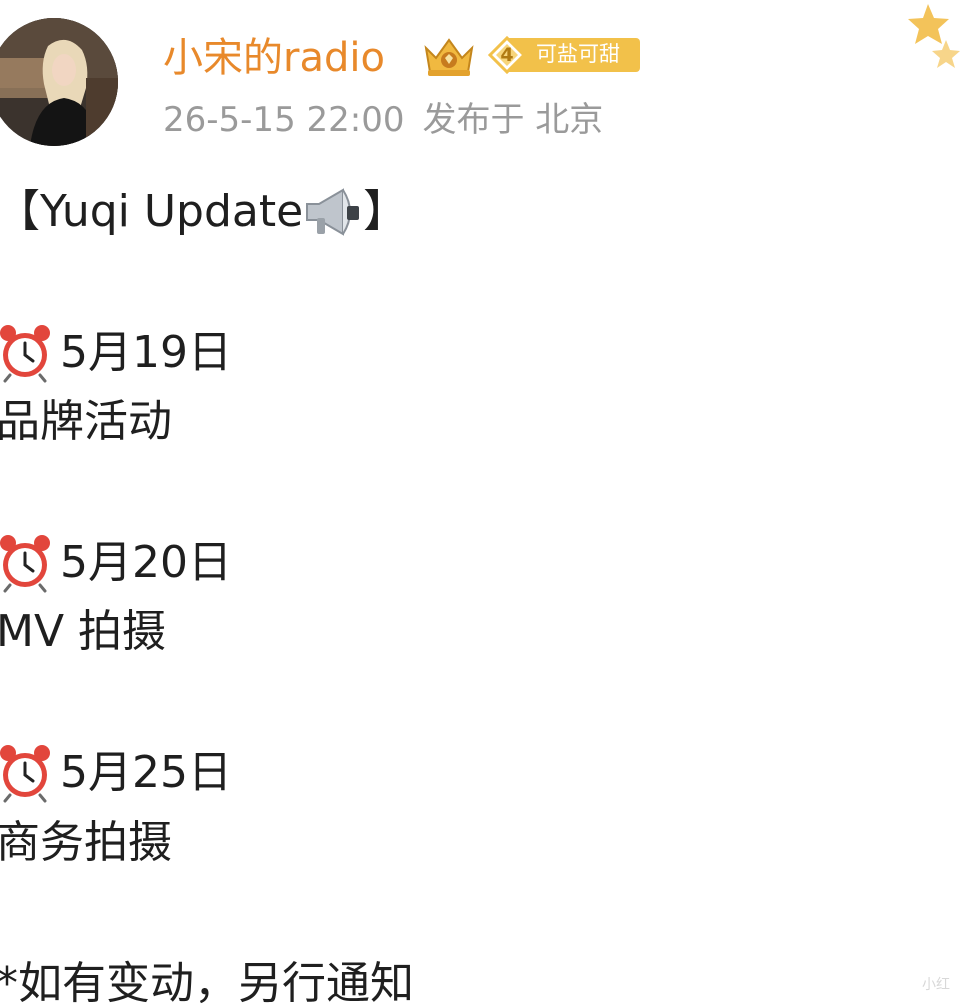 The height and width of the screenshot is (1008, 960). I want to click on watermark: 小红, so click(936, 985).